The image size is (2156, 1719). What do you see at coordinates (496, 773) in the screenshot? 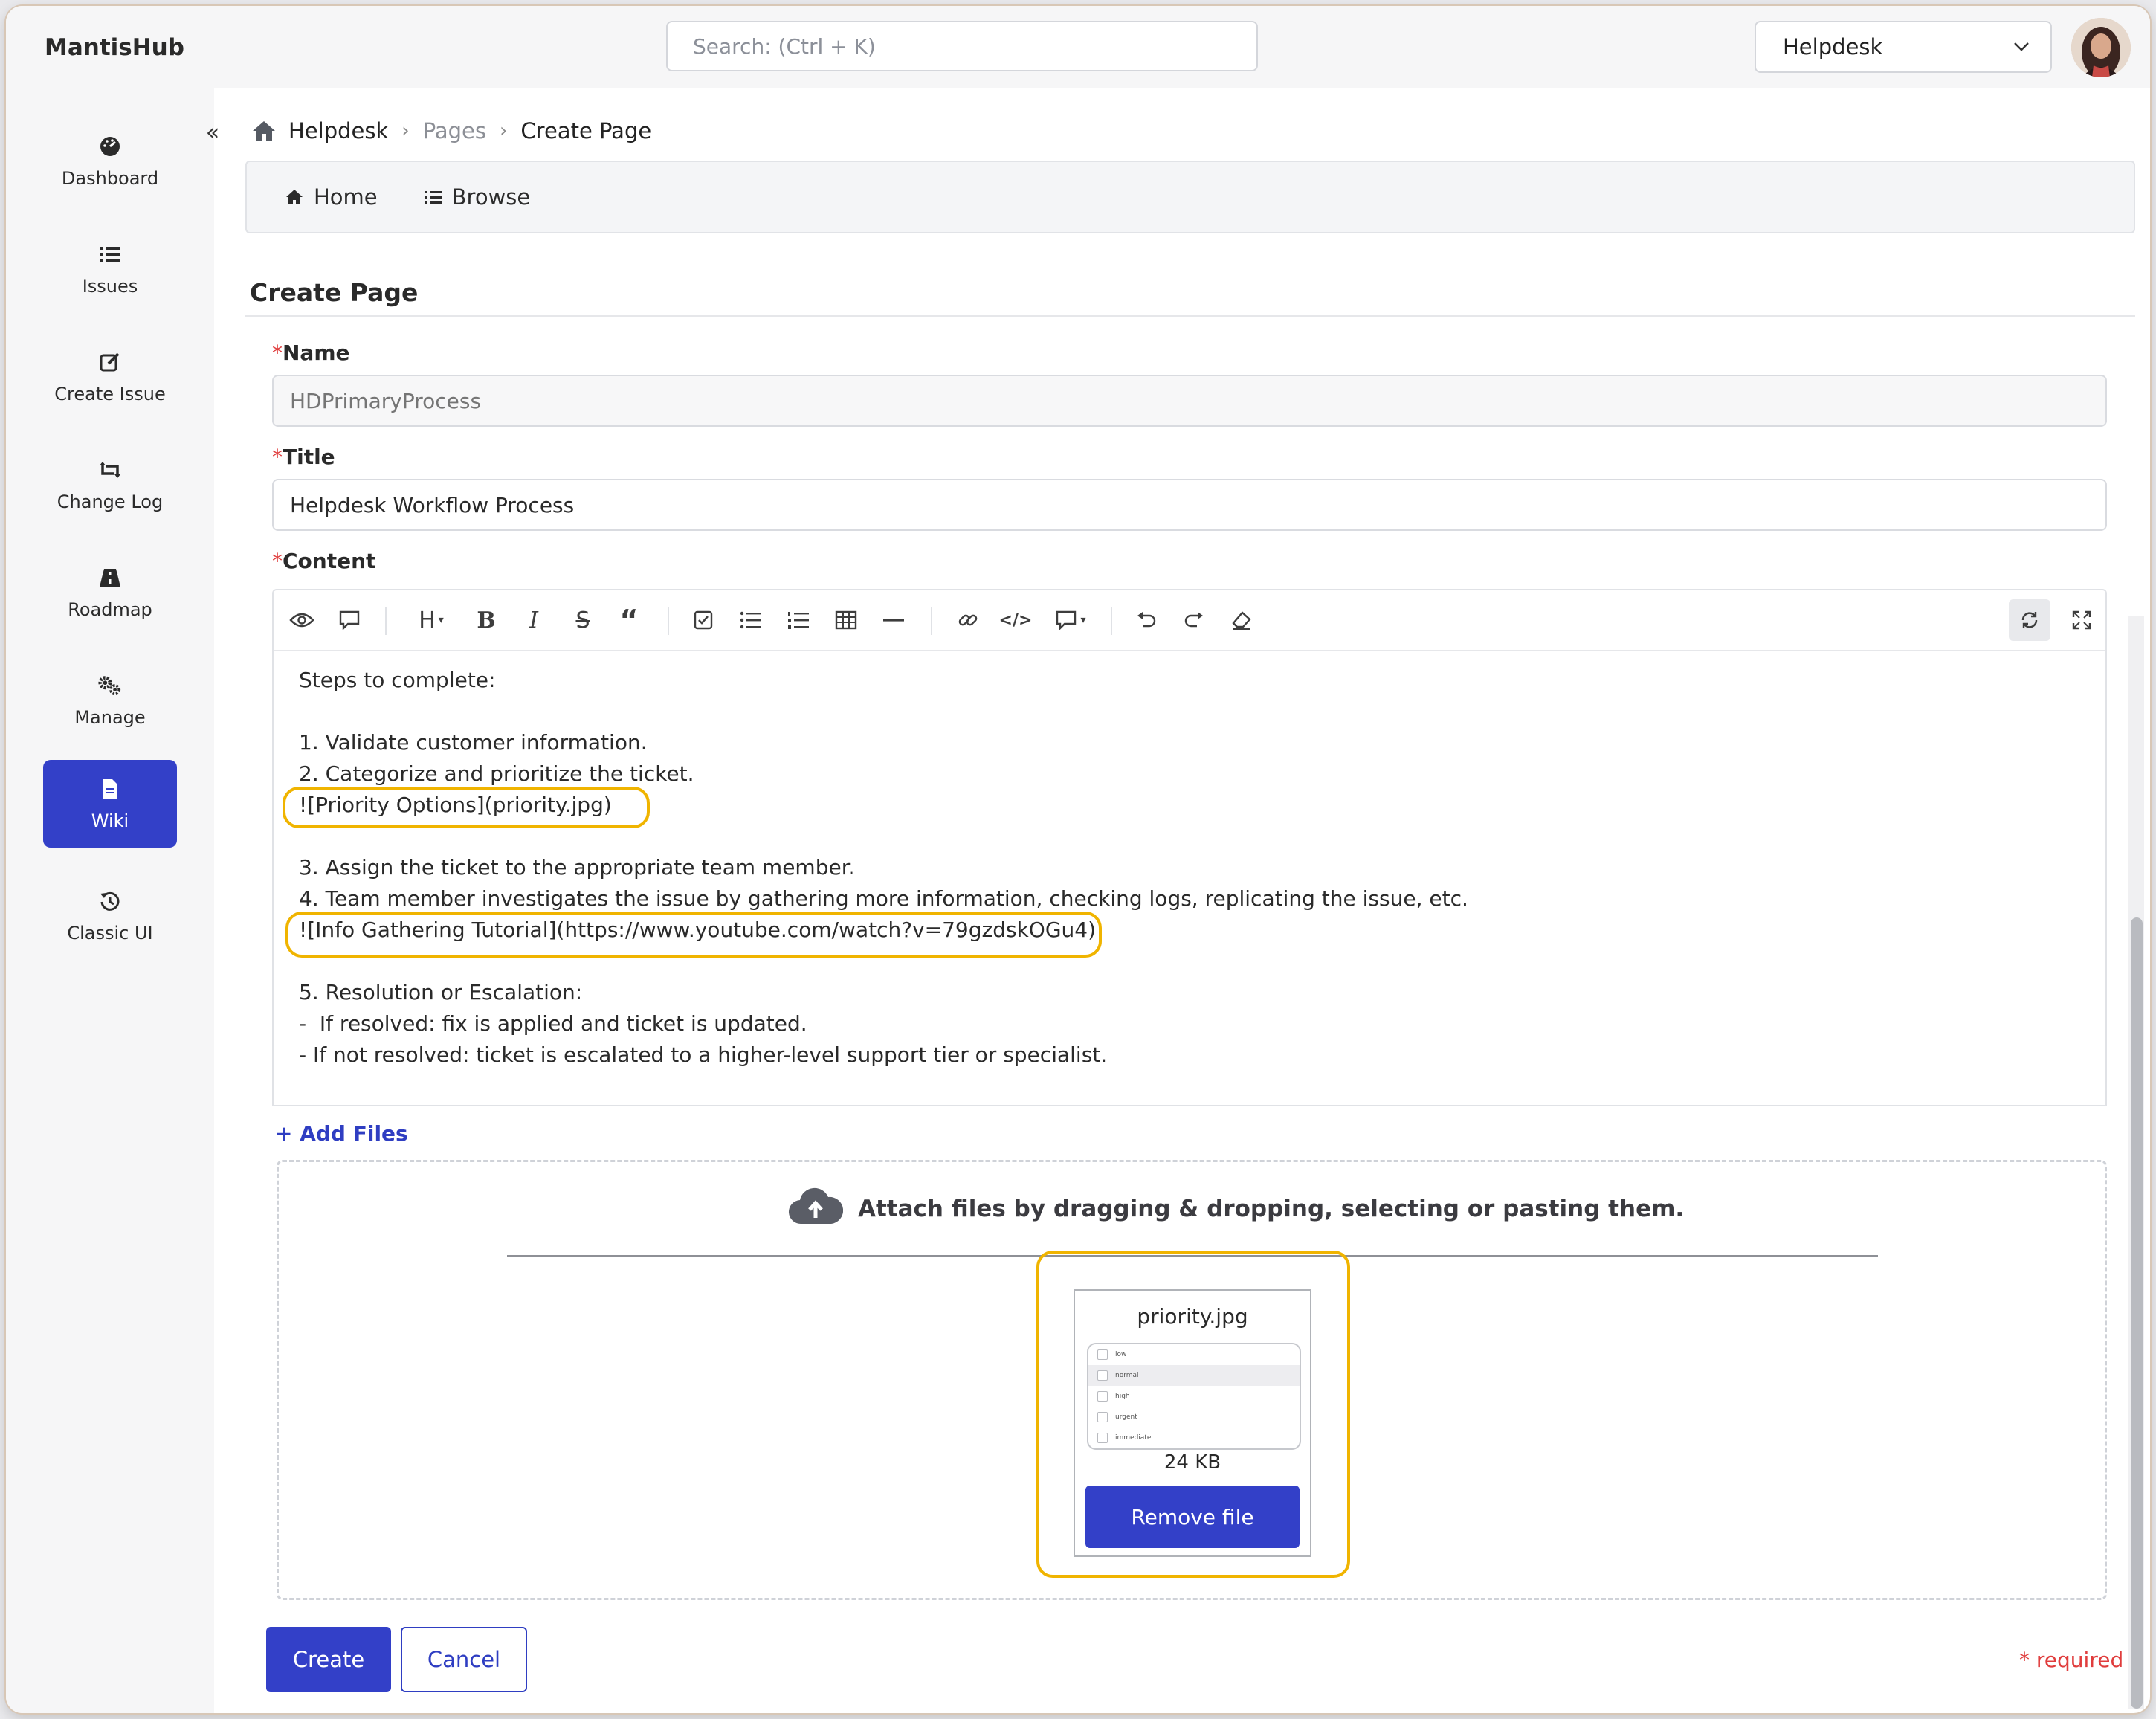
I see `content-line: 2. Categorize and prioritize the ticket.` at bounding box center [496, 773].